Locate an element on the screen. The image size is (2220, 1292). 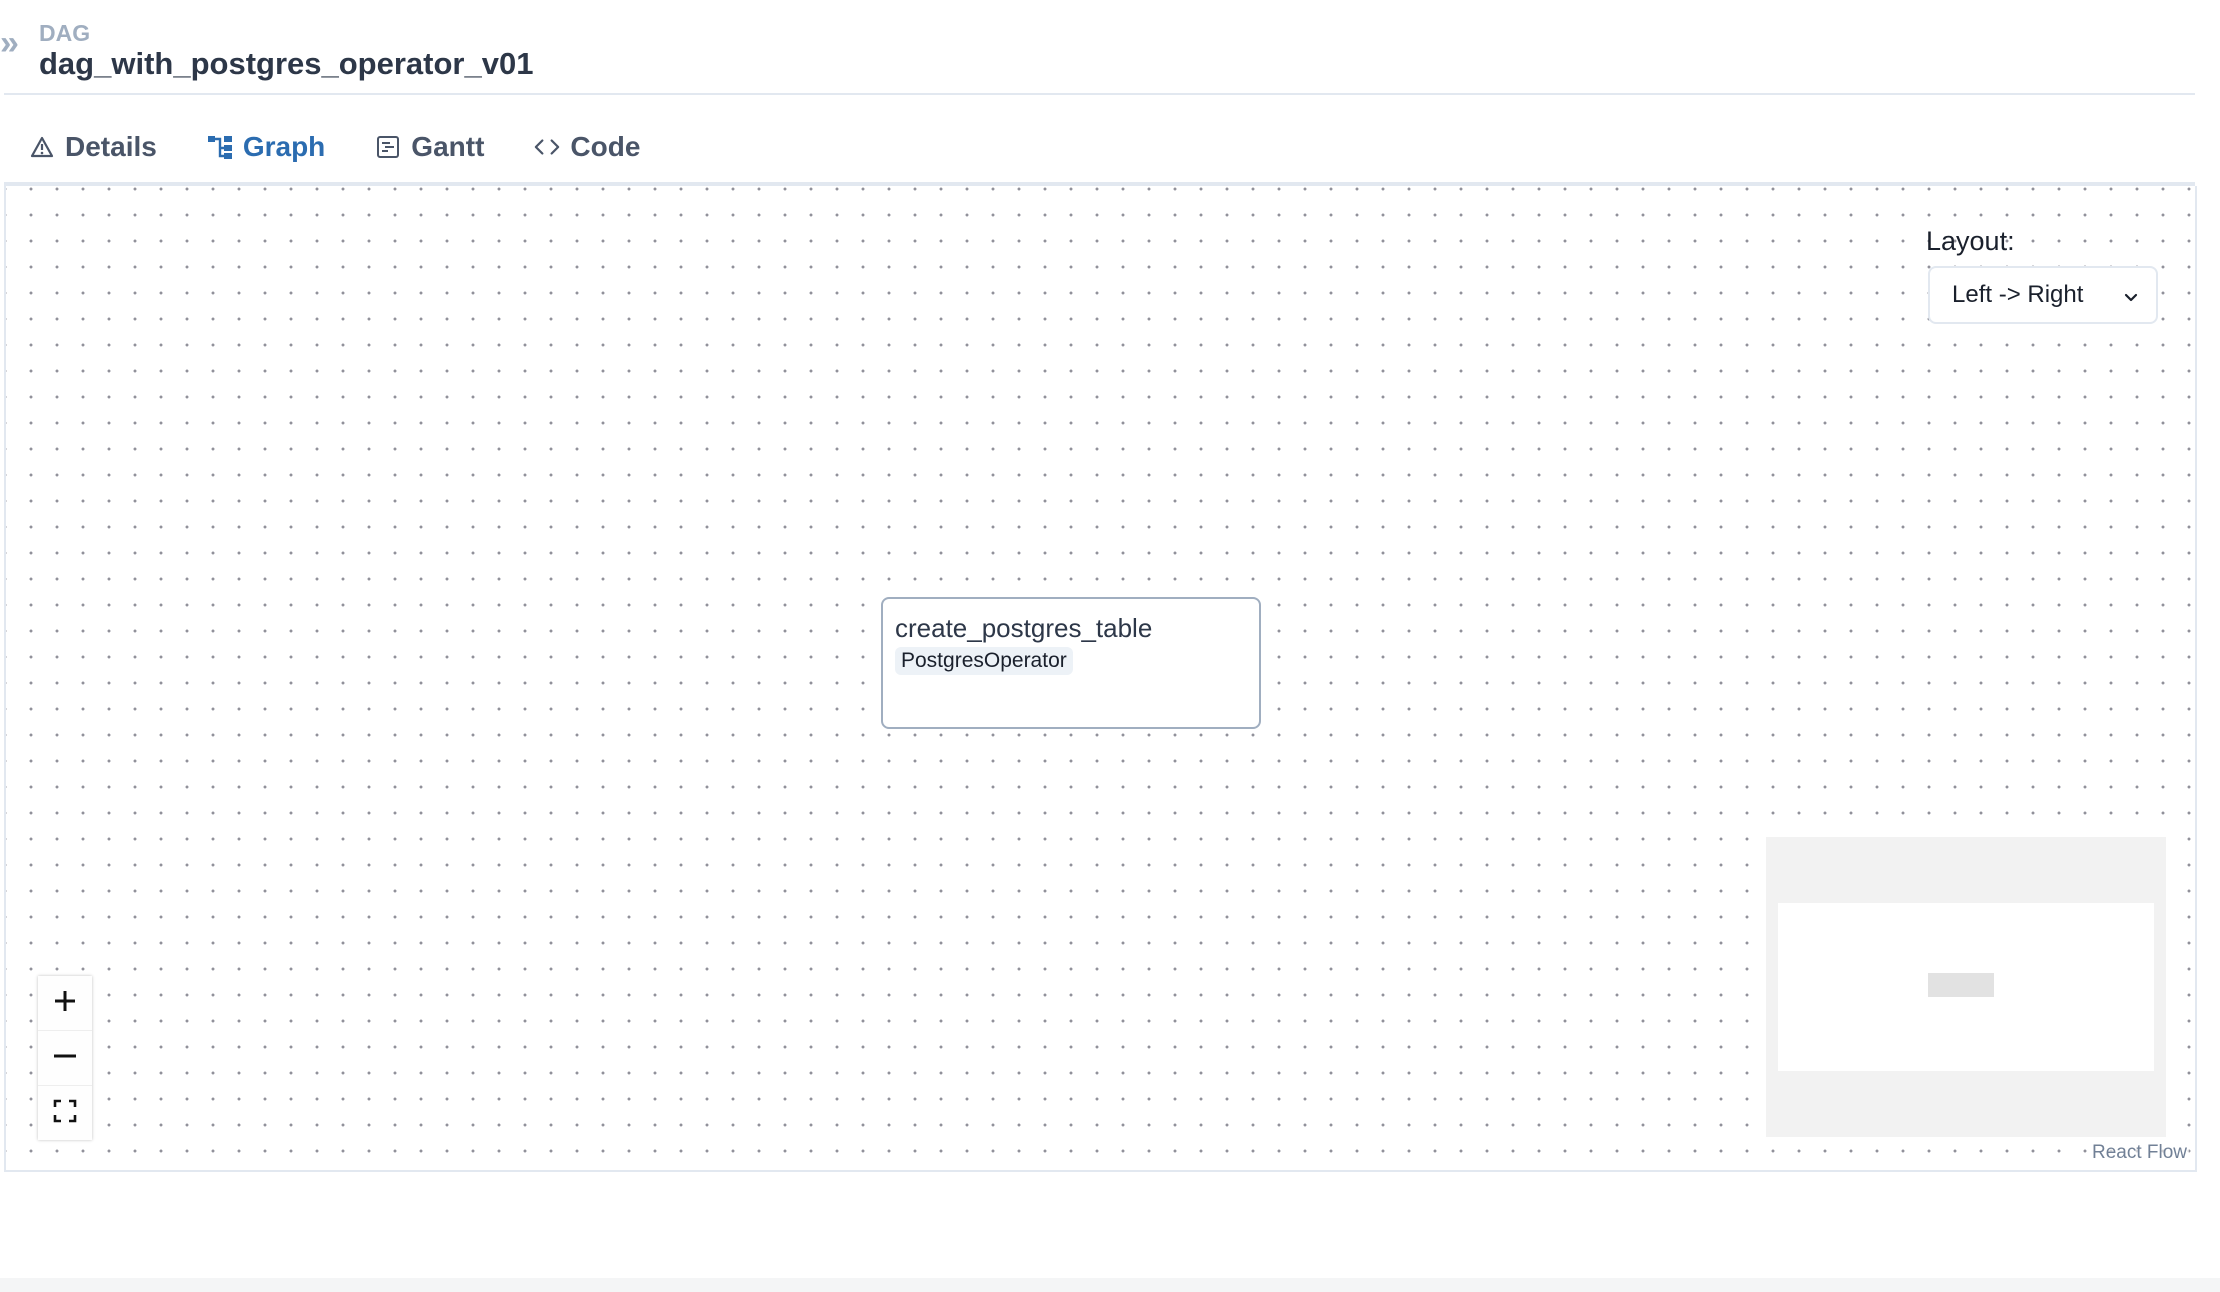
gantt-icon is located at coordinates (388, 147).